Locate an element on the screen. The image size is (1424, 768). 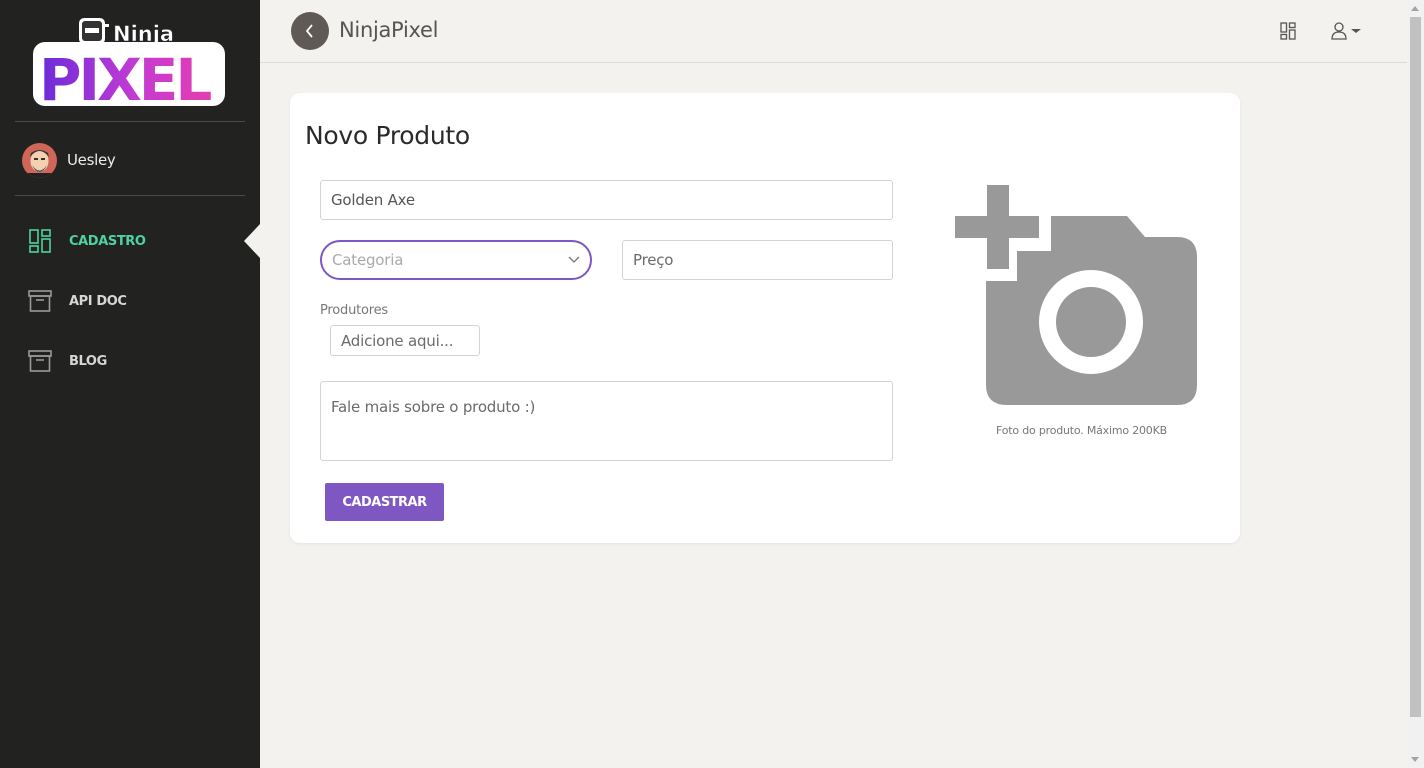
sidebar-item-cadastro: CADASTRO is located at coordinates (87, 241).